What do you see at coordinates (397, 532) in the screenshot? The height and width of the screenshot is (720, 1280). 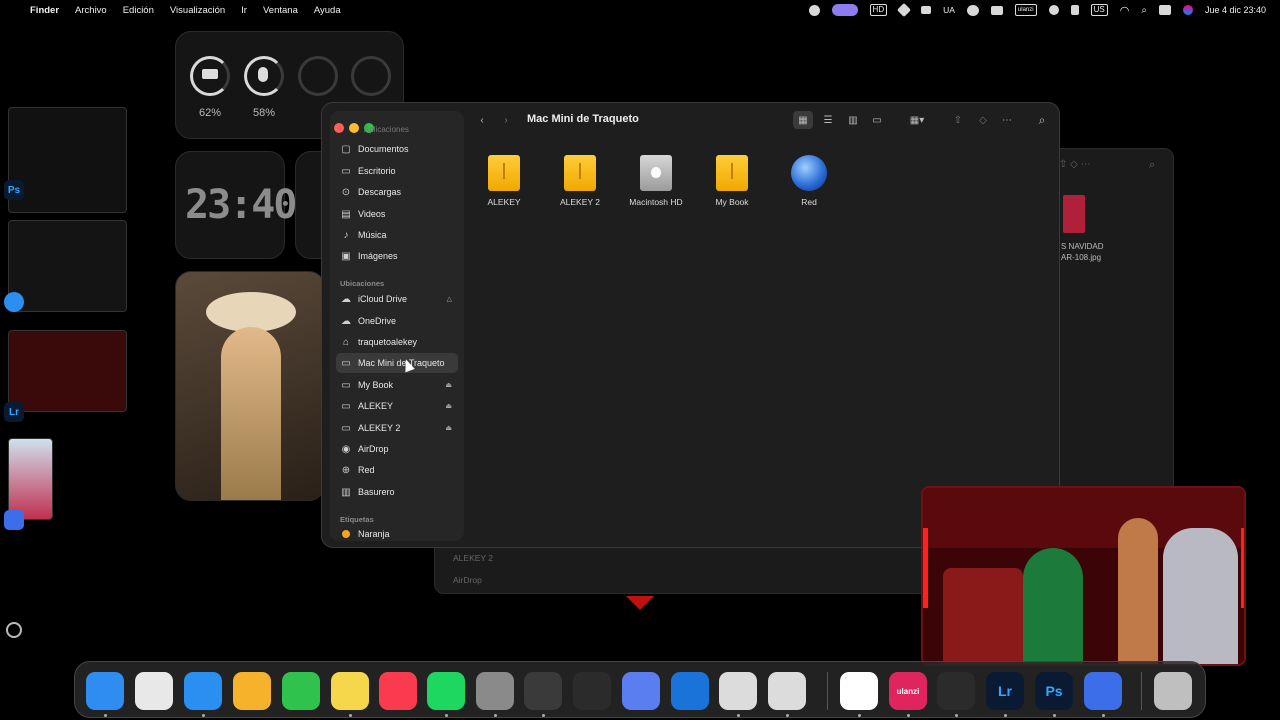 I see `sidebar-tag-naranja: Naranja` at bounding box center [397, 532].